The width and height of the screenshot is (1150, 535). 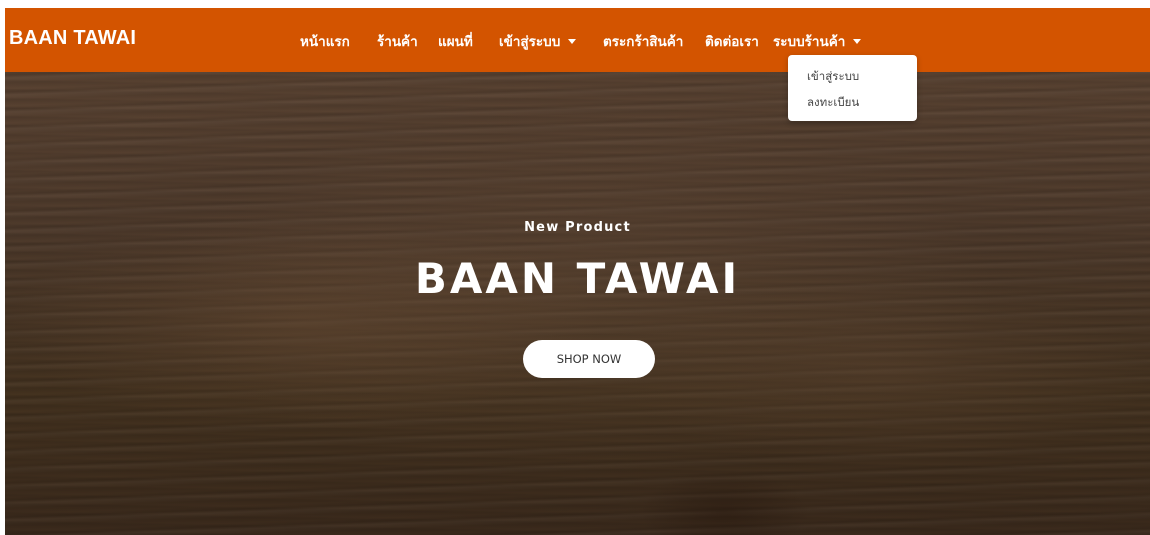 What do you see at coordinates (809, 42) in the screenshot?
I see `nav-store-system-label: ระบบร้านค้า` at bounding box center [809, 42].